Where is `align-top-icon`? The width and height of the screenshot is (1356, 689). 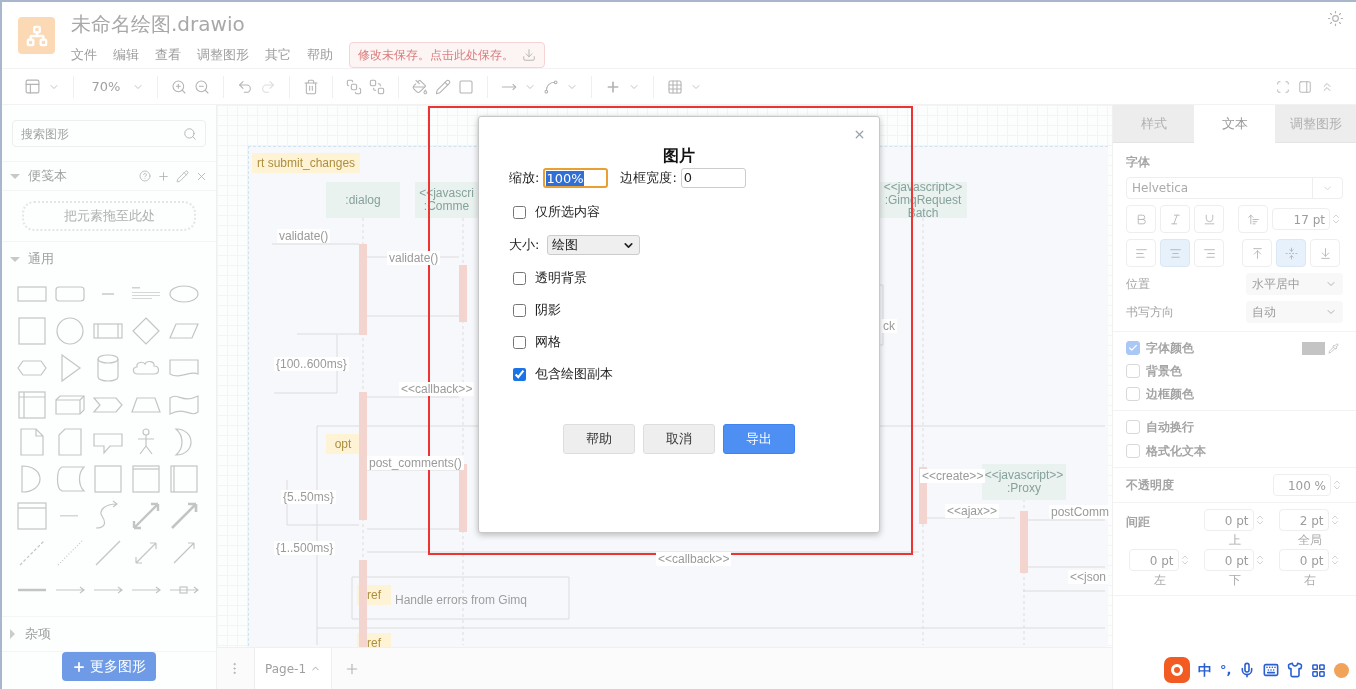 align-top-icon is located at coordinates (1257, 253).